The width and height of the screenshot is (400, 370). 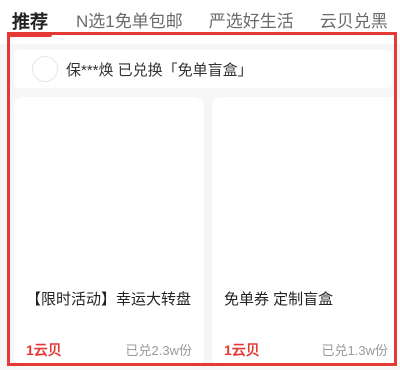 I want to click on avatar, so click(x=45, y=69).